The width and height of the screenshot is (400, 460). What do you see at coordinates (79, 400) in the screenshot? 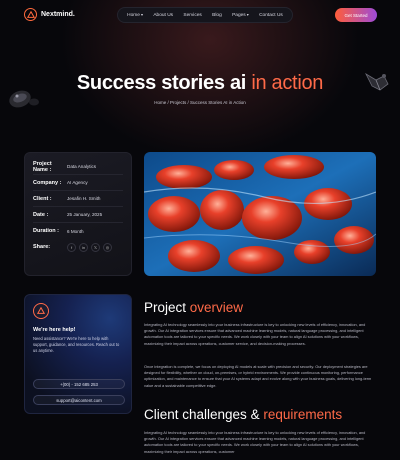
I see `email-button: support@aicontent.com` at bounding box center [79, 400].